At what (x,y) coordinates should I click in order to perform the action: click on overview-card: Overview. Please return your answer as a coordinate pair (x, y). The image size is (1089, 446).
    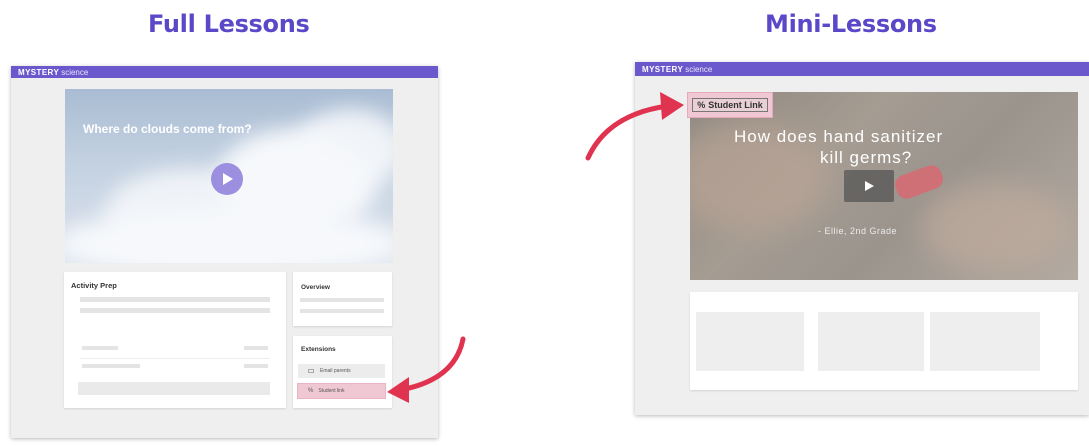
    Looking at the image, I should click on (342, 299).